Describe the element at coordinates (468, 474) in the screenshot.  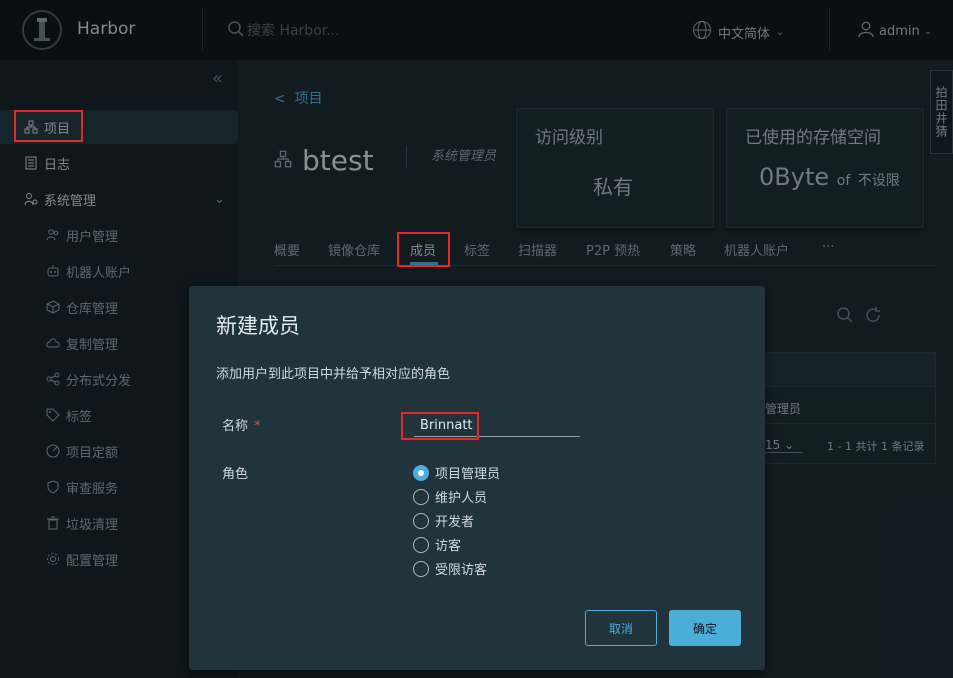
I see `role-option-label: 项目管理员` at that location.